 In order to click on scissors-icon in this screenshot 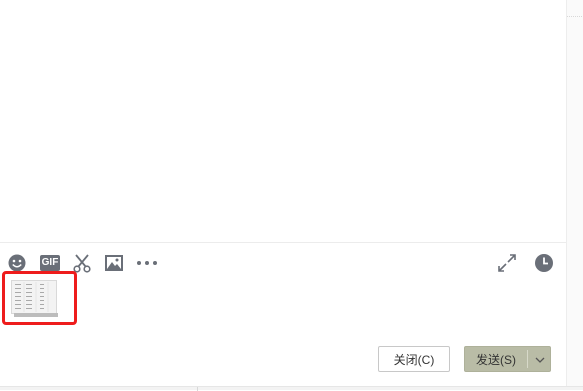, I will do `click(82, 263)`.